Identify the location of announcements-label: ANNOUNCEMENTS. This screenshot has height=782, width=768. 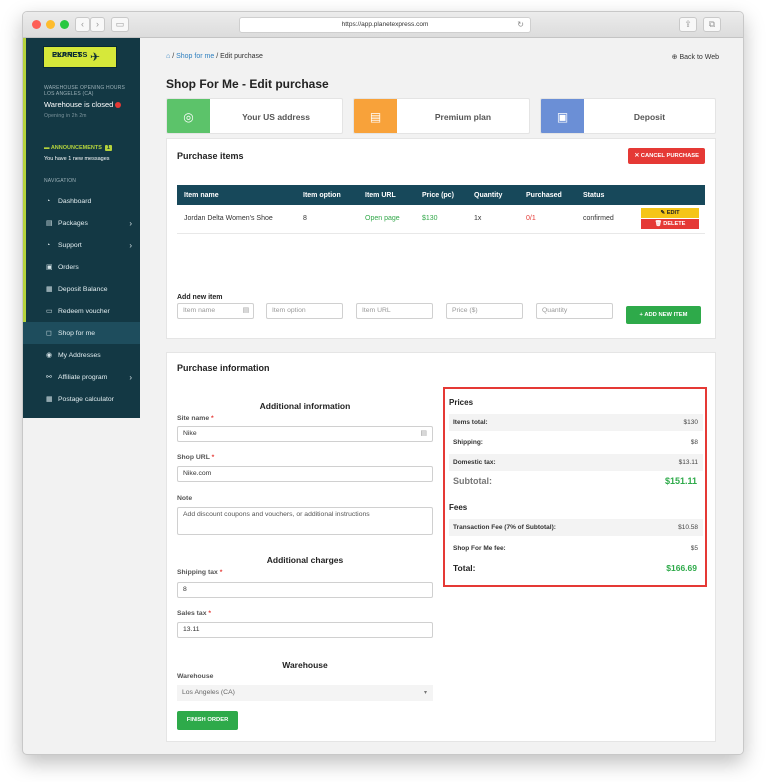
(76, 148).